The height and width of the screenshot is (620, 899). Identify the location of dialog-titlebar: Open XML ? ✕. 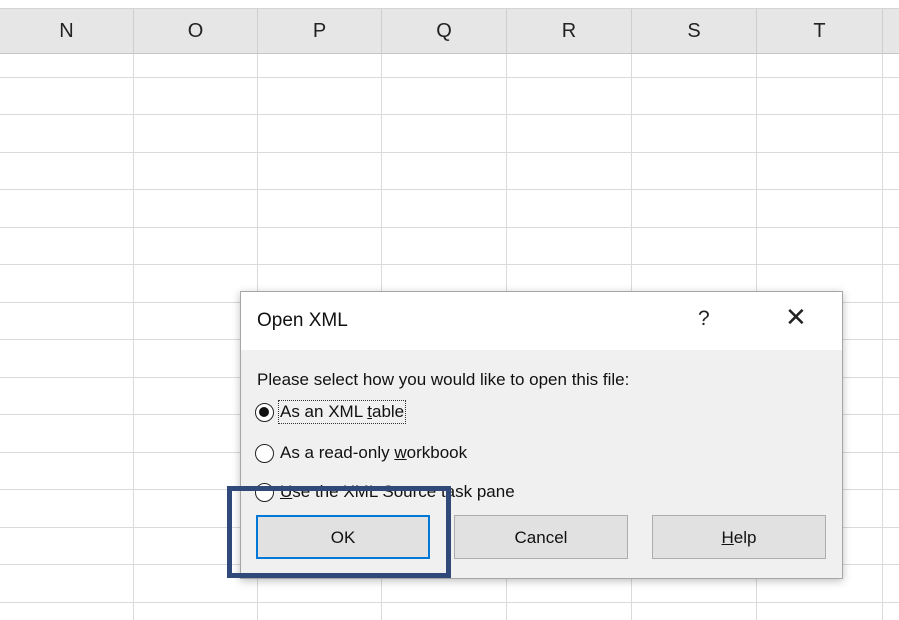
(541, 321).